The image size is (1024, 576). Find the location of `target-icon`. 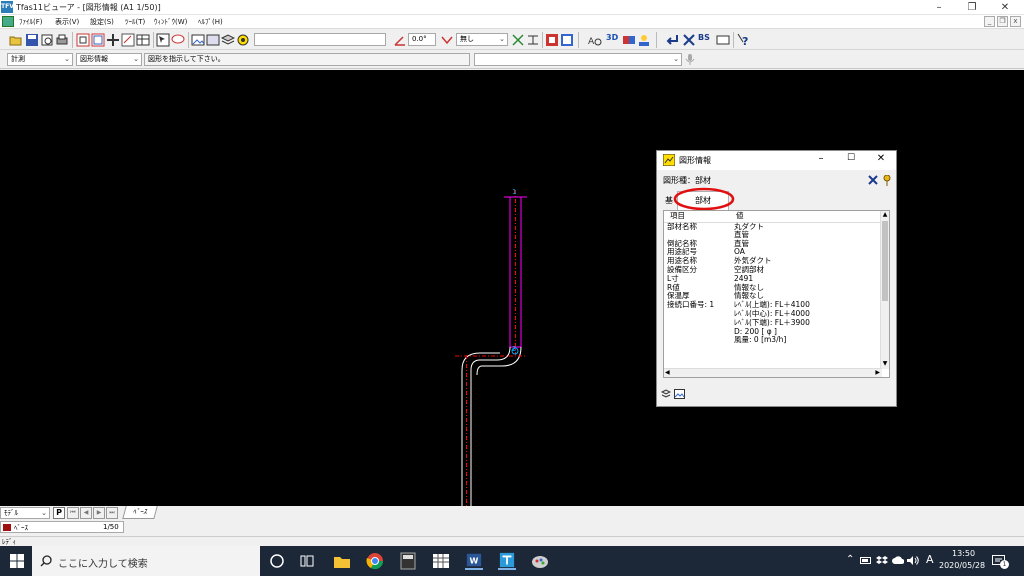

target-icon is located at coordinates (243, 40).